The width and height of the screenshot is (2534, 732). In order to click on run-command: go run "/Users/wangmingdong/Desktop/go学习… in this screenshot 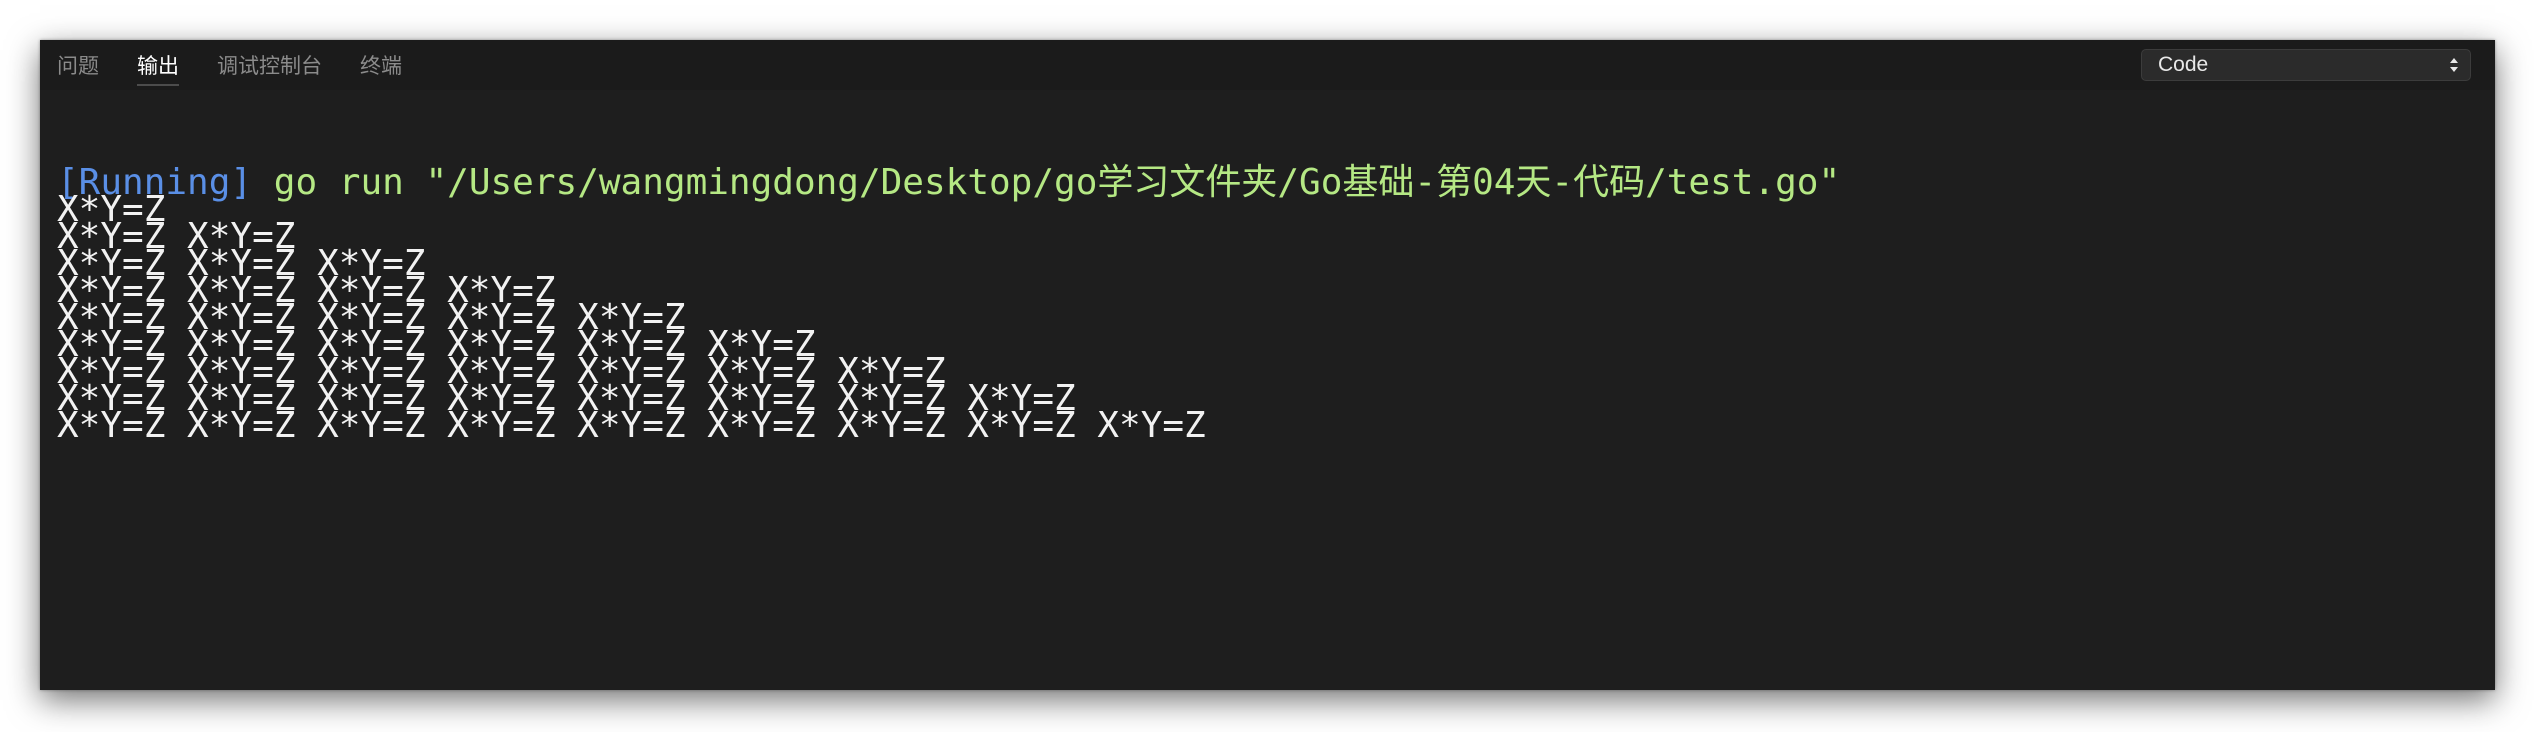, I will do `click(1057, 182)`.